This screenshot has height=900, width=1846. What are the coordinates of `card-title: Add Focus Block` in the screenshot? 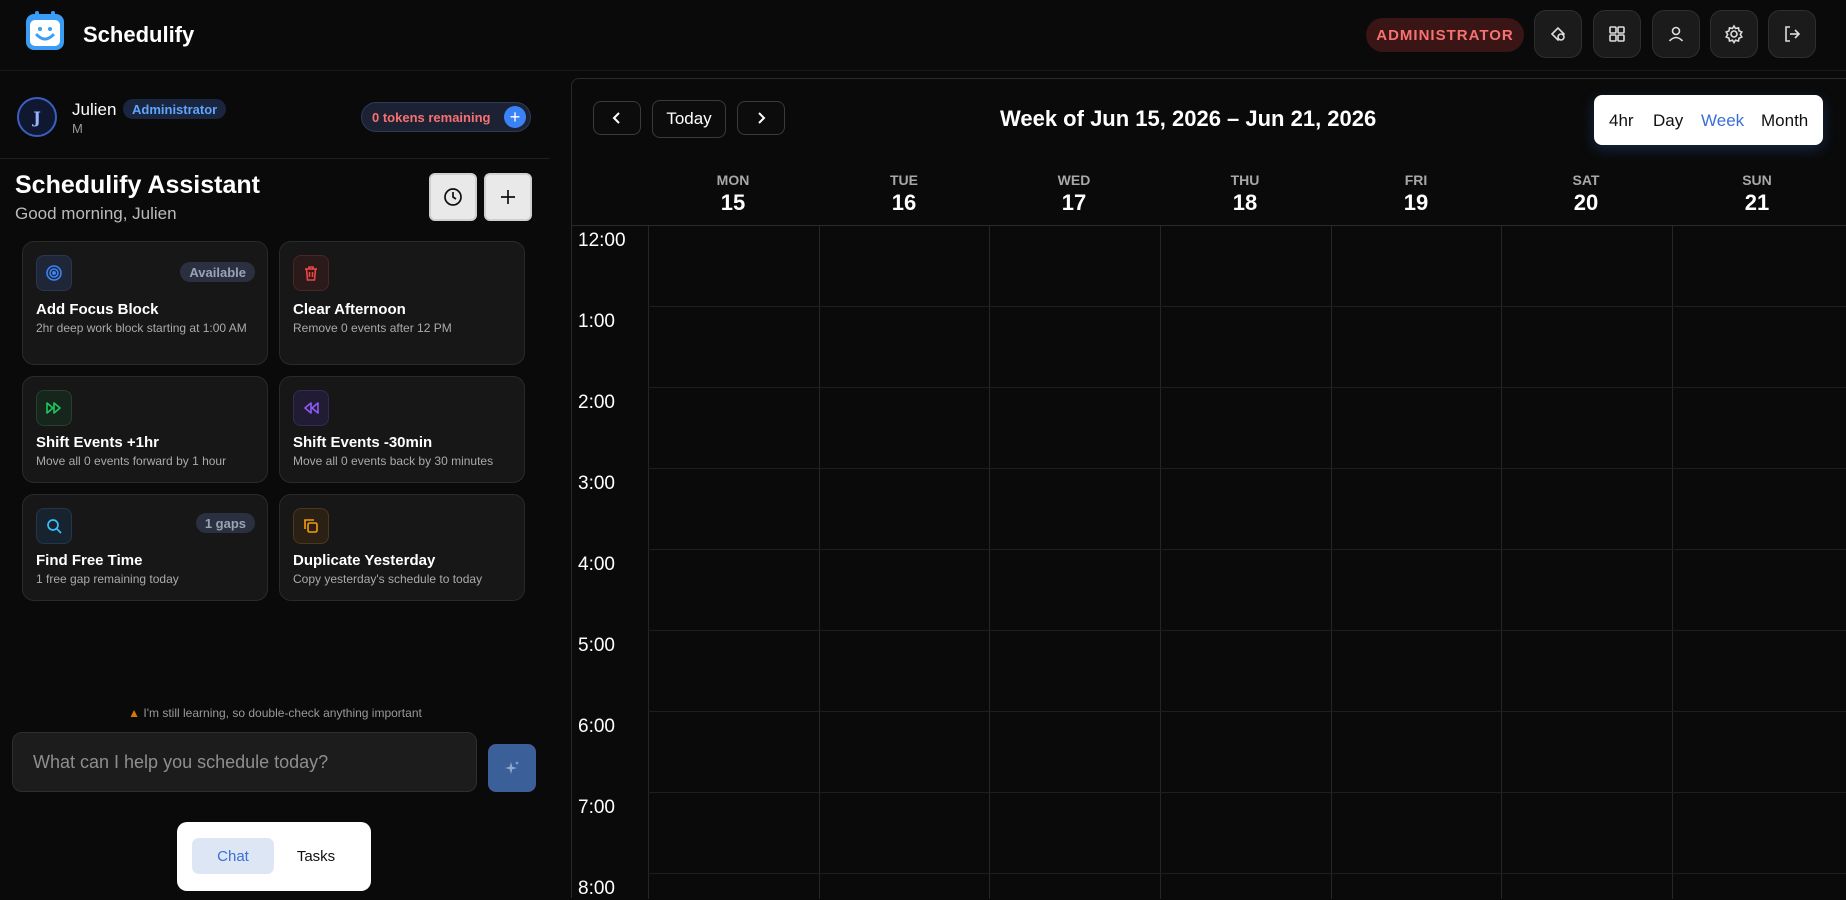 It's located at (97, 309).